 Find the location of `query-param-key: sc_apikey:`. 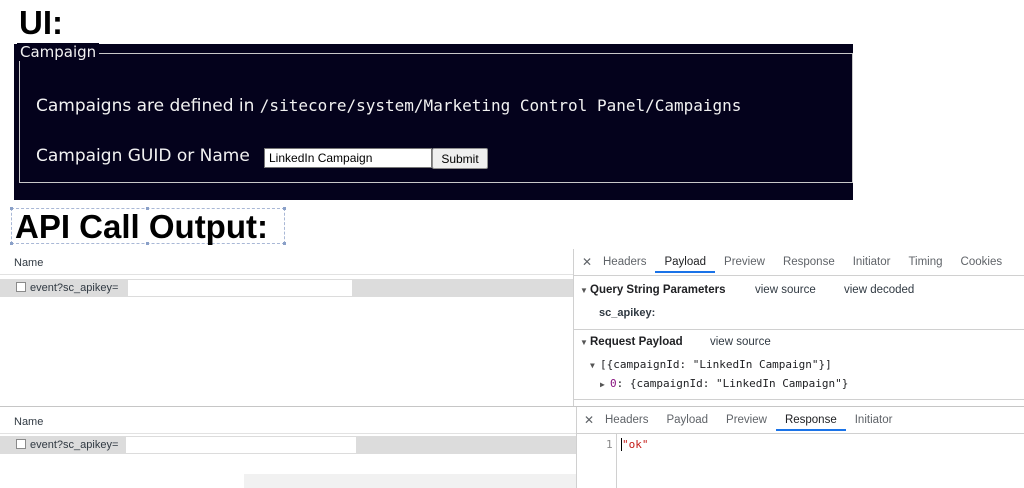

query-param-key: sc_apikey: is located at coordinates (627, 313).